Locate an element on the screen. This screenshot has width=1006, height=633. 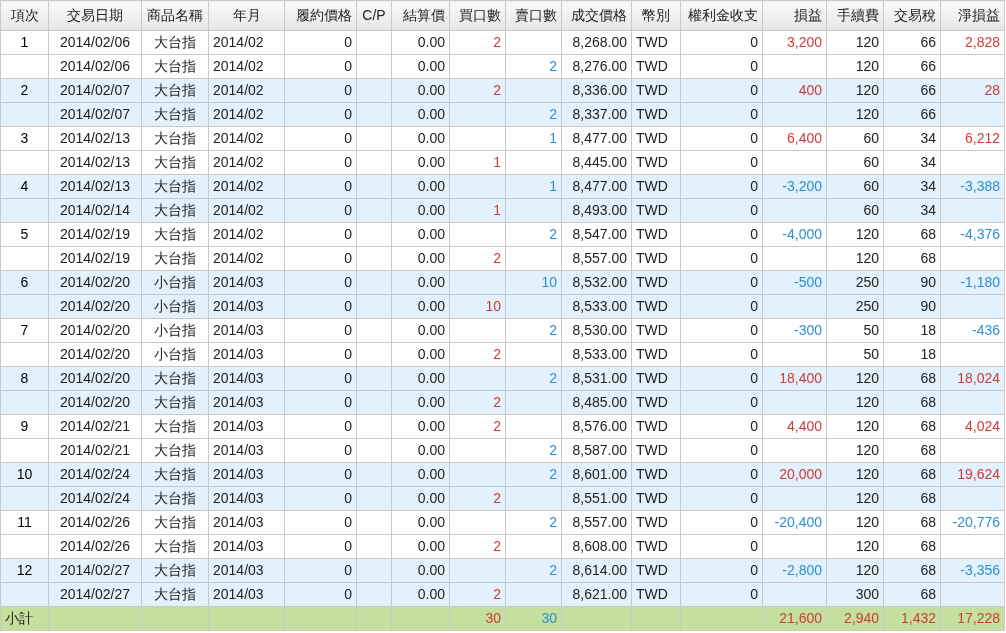
column-header: 手續費 is located at coordinates (855, 15).